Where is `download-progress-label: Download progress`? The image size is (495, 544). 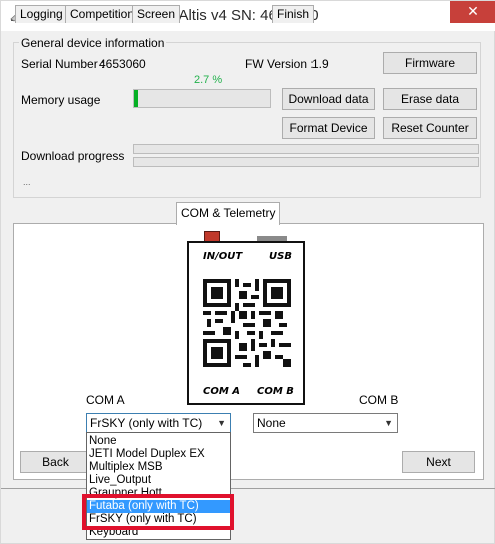 download-progress-label: Download progress is located at coordinates (73, 156).